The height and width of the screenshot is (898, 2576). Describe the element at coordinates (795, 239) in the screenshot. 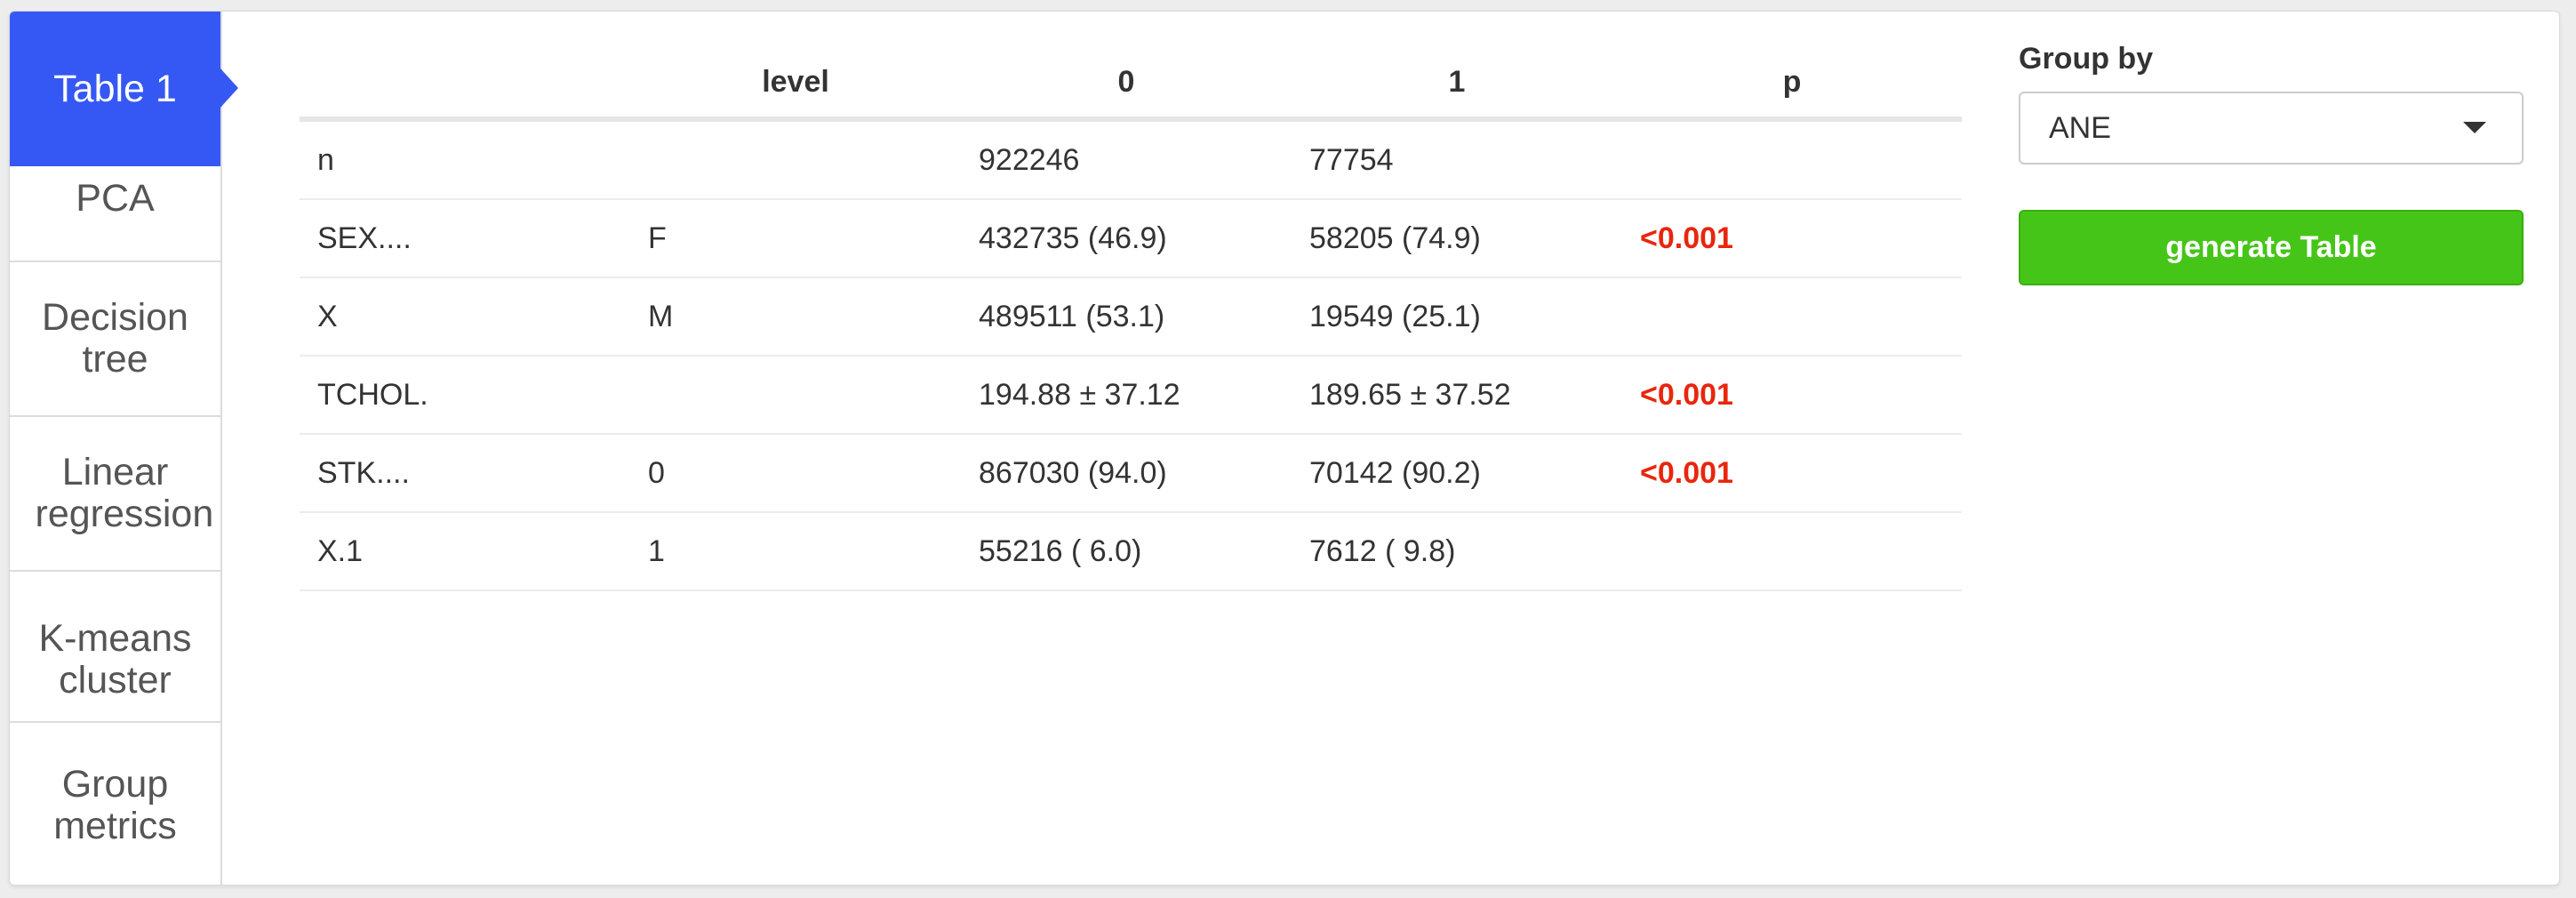

I see `cell-level: F` at that location.